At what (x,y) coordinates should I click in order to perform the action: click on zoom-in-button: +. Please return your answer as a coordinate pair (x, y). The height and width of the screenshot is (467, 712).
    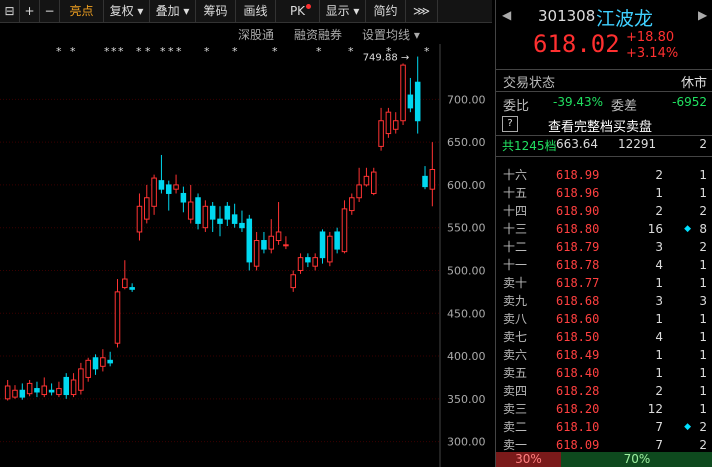
    Looking at the image, I should click on (30, 11).